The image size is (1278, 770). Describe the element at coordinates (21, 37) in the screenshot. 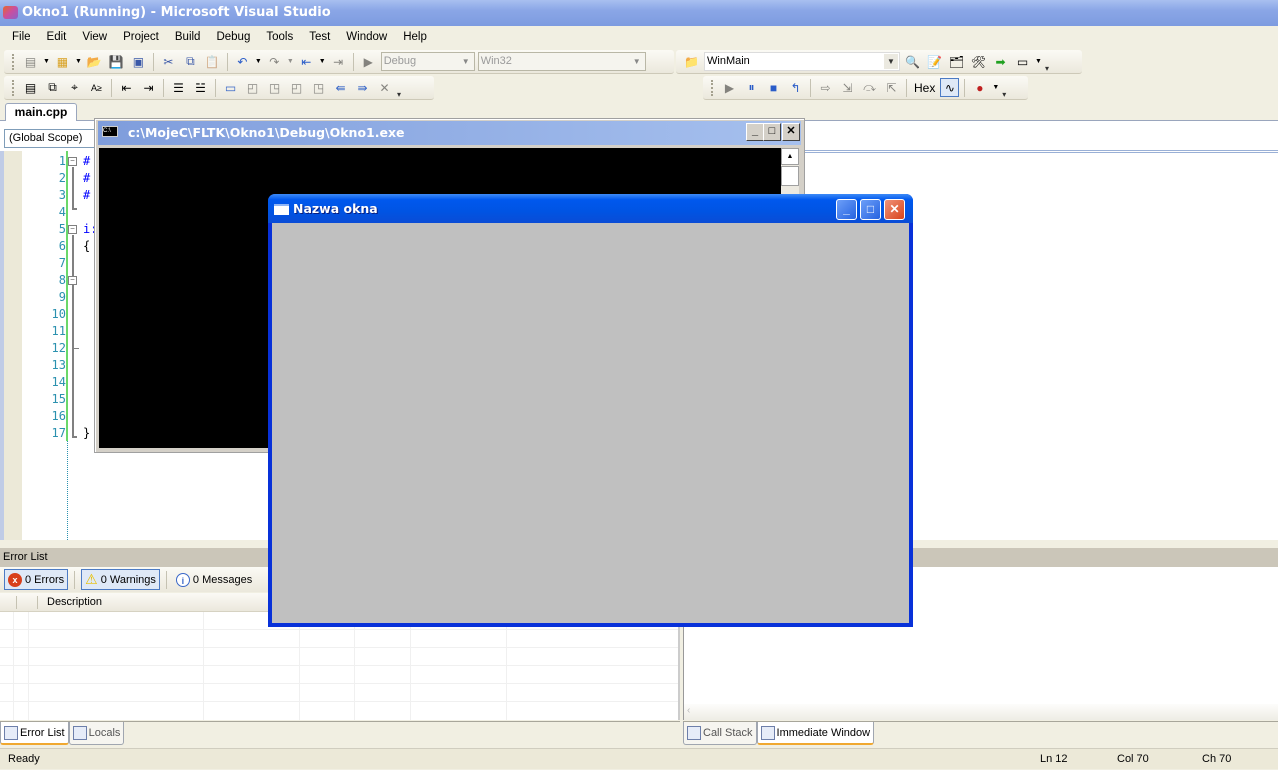

I see `menu-file: File` at that location.